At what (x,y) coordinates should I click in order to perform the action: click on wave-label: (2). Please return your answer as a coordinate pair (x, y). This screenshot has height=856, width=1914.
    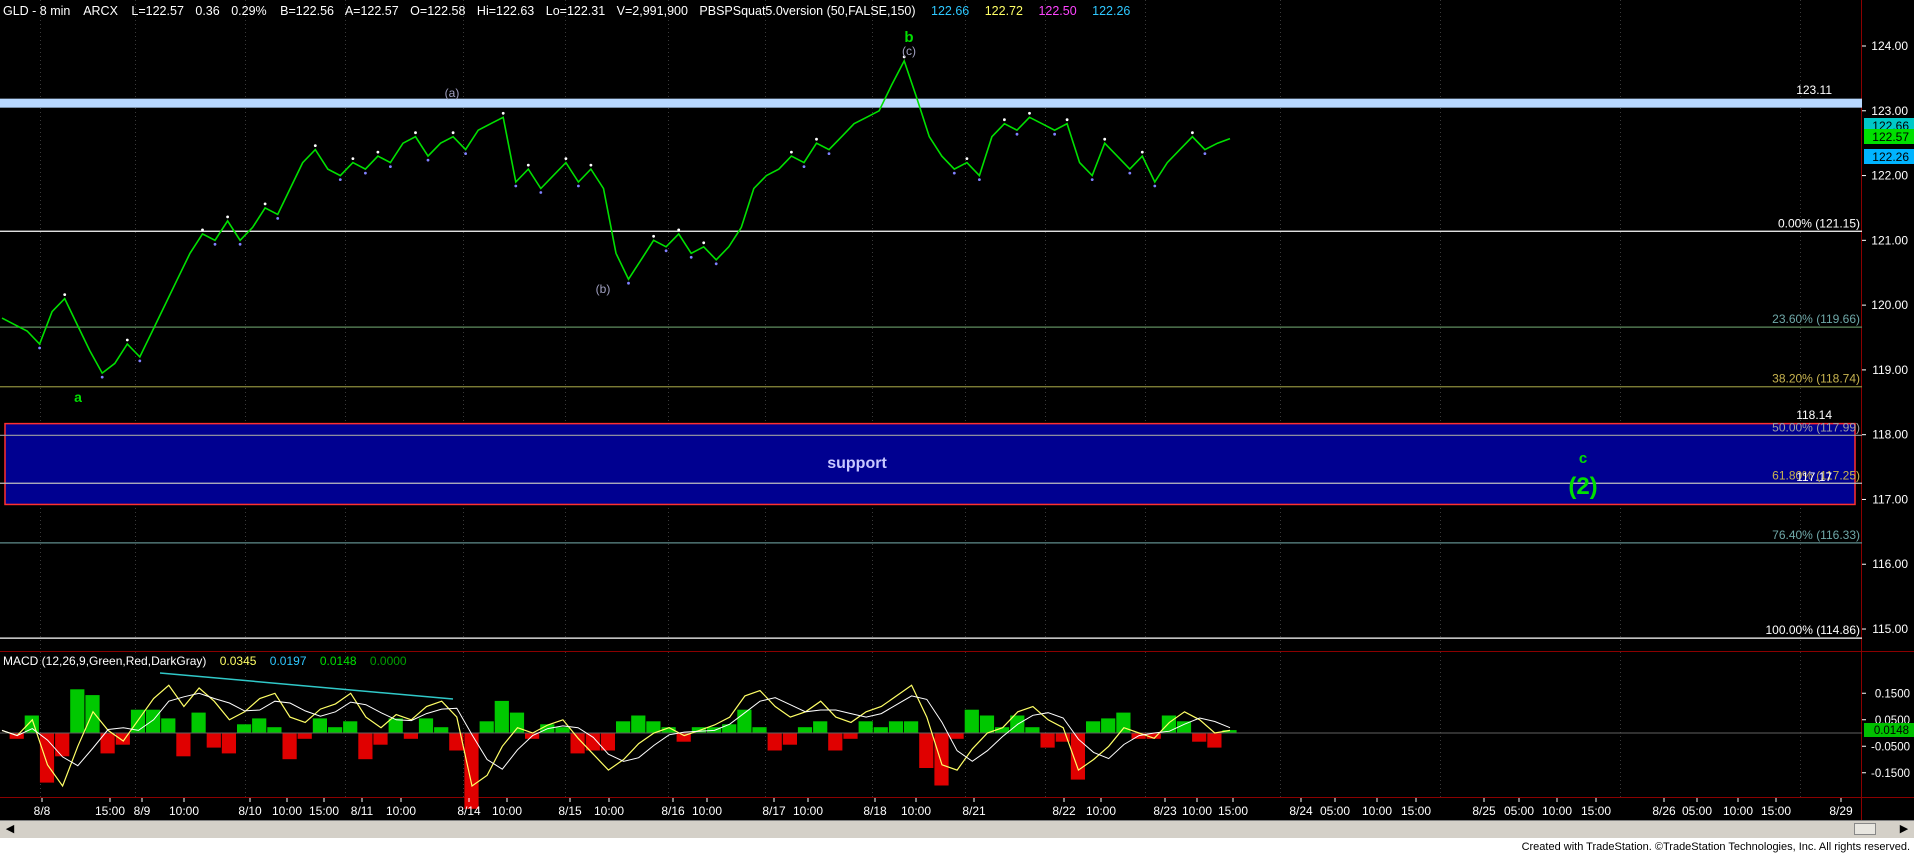
    Looking at the image, I should click on (1582, 486).